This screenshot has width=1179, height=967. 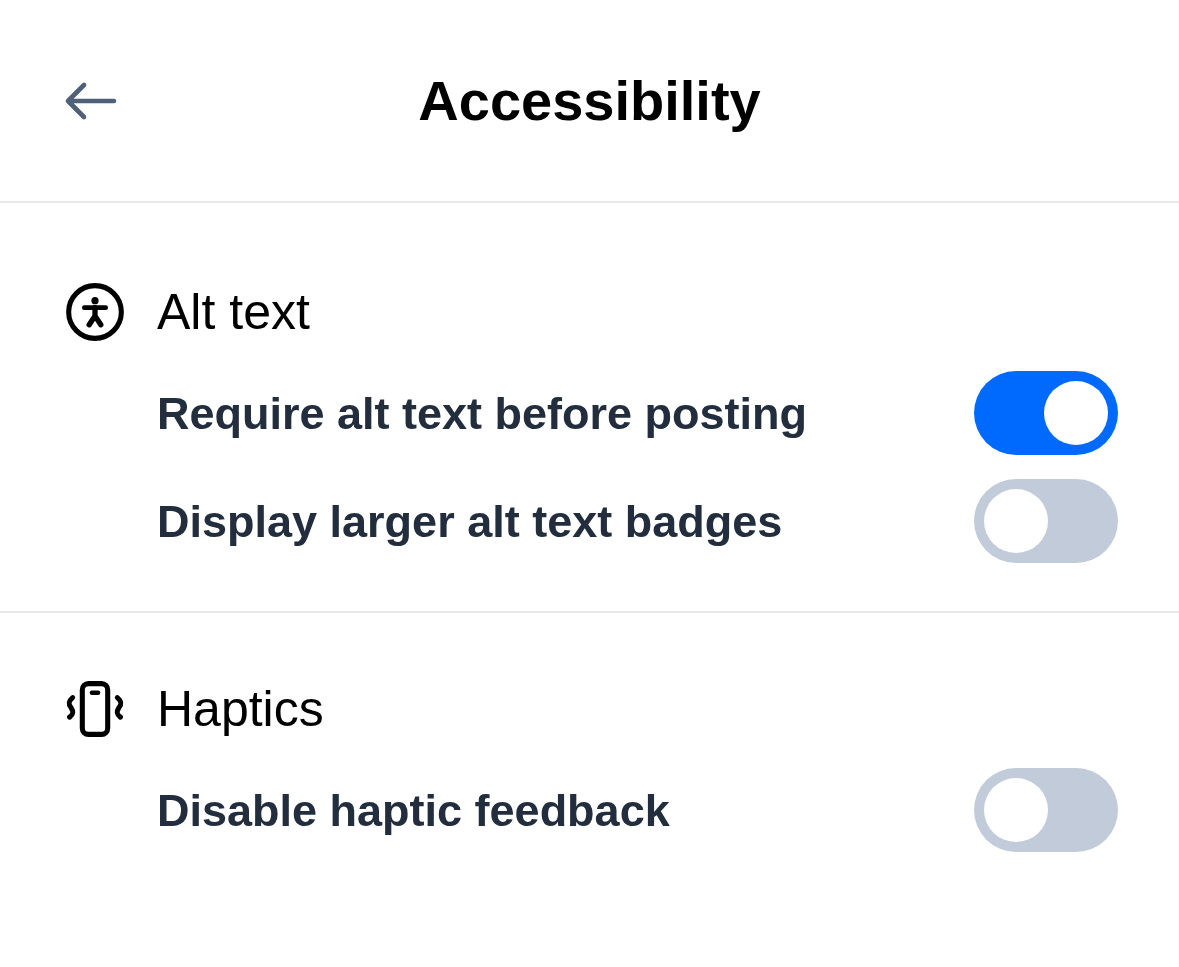 What do you see at coordinates (470, 521) in the screenshot?
I see `setting-label: Display larger alt text badges` at bounding box center [470, 521].